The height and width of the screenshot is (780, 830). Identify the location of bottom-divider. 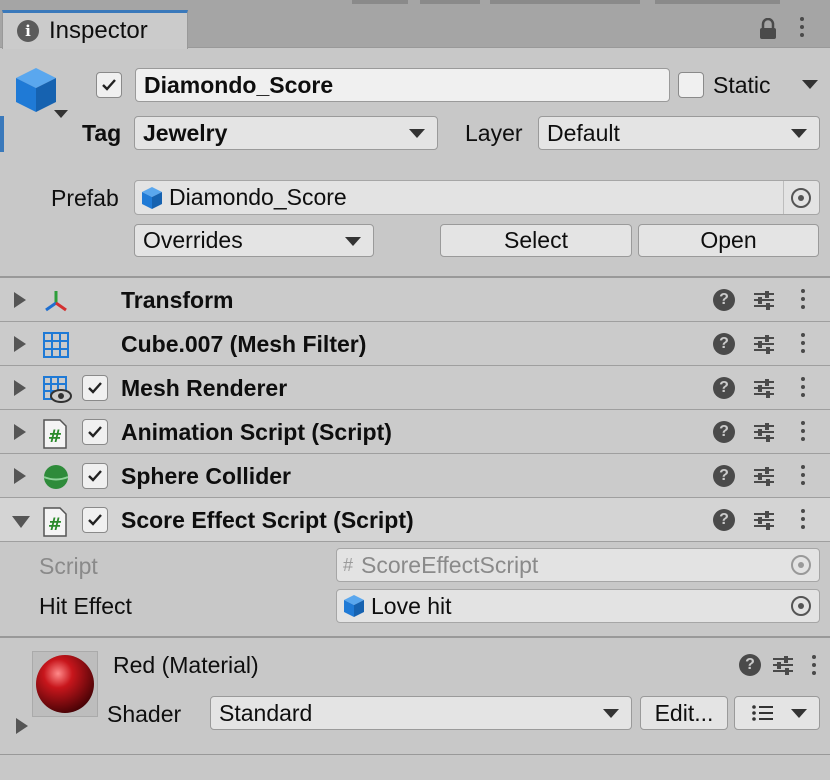
(415, 754).